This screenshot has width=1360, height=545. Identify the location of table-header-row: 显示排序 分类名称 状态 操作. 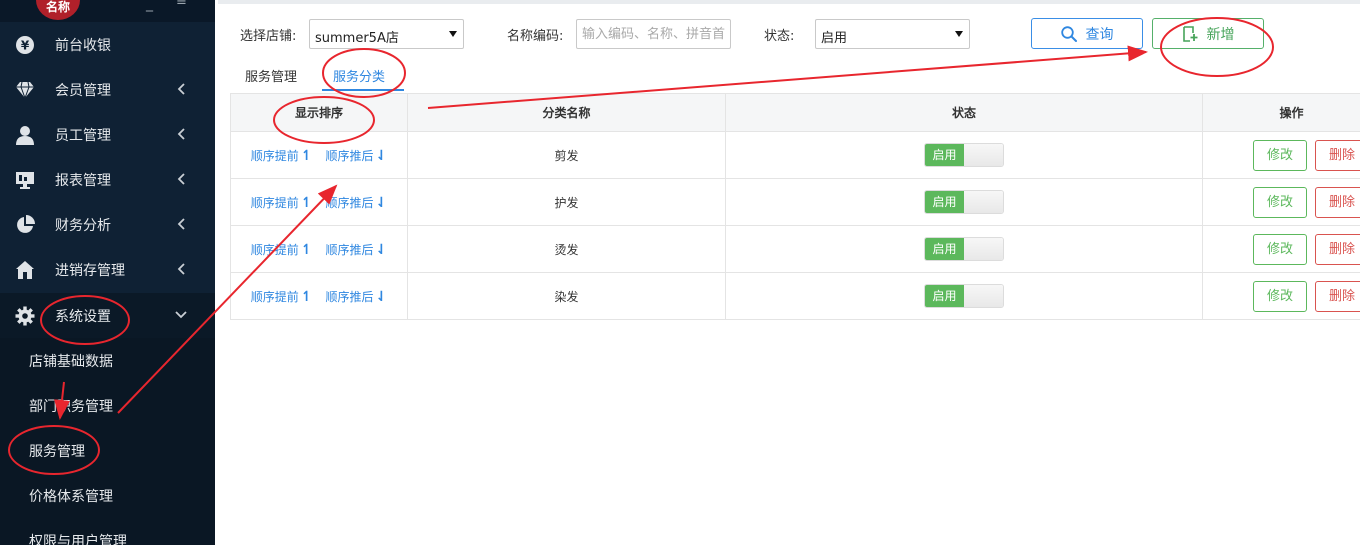
(795, 112).